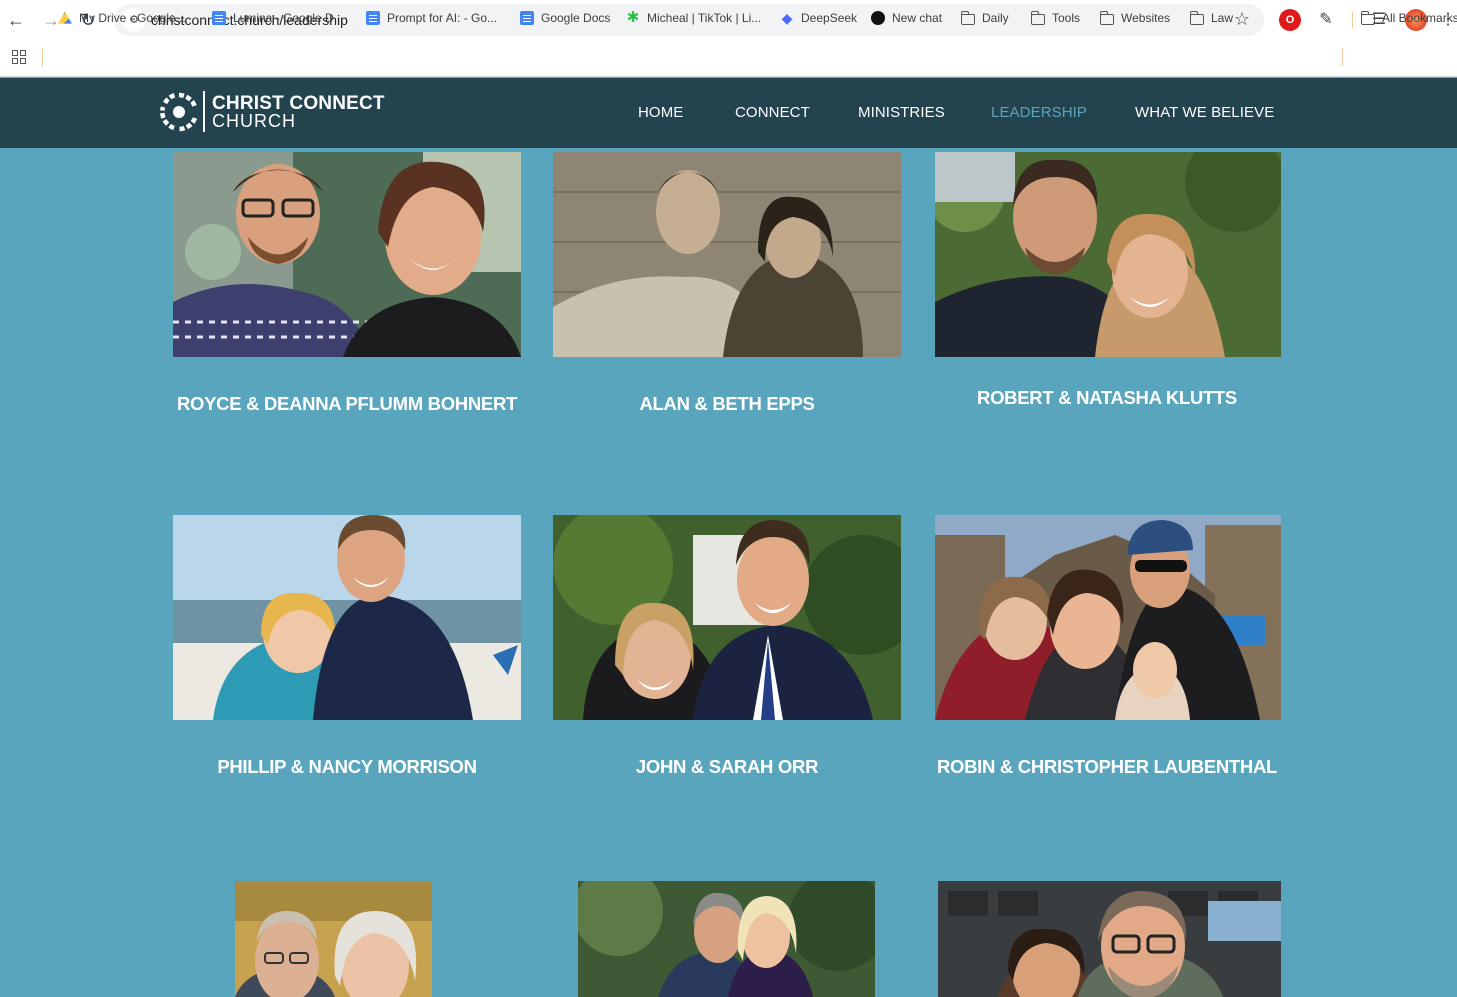 This screenshot has width=1457, height=997. I want to click on bookmark-google-docs: Google Docs, so click(565, 18).